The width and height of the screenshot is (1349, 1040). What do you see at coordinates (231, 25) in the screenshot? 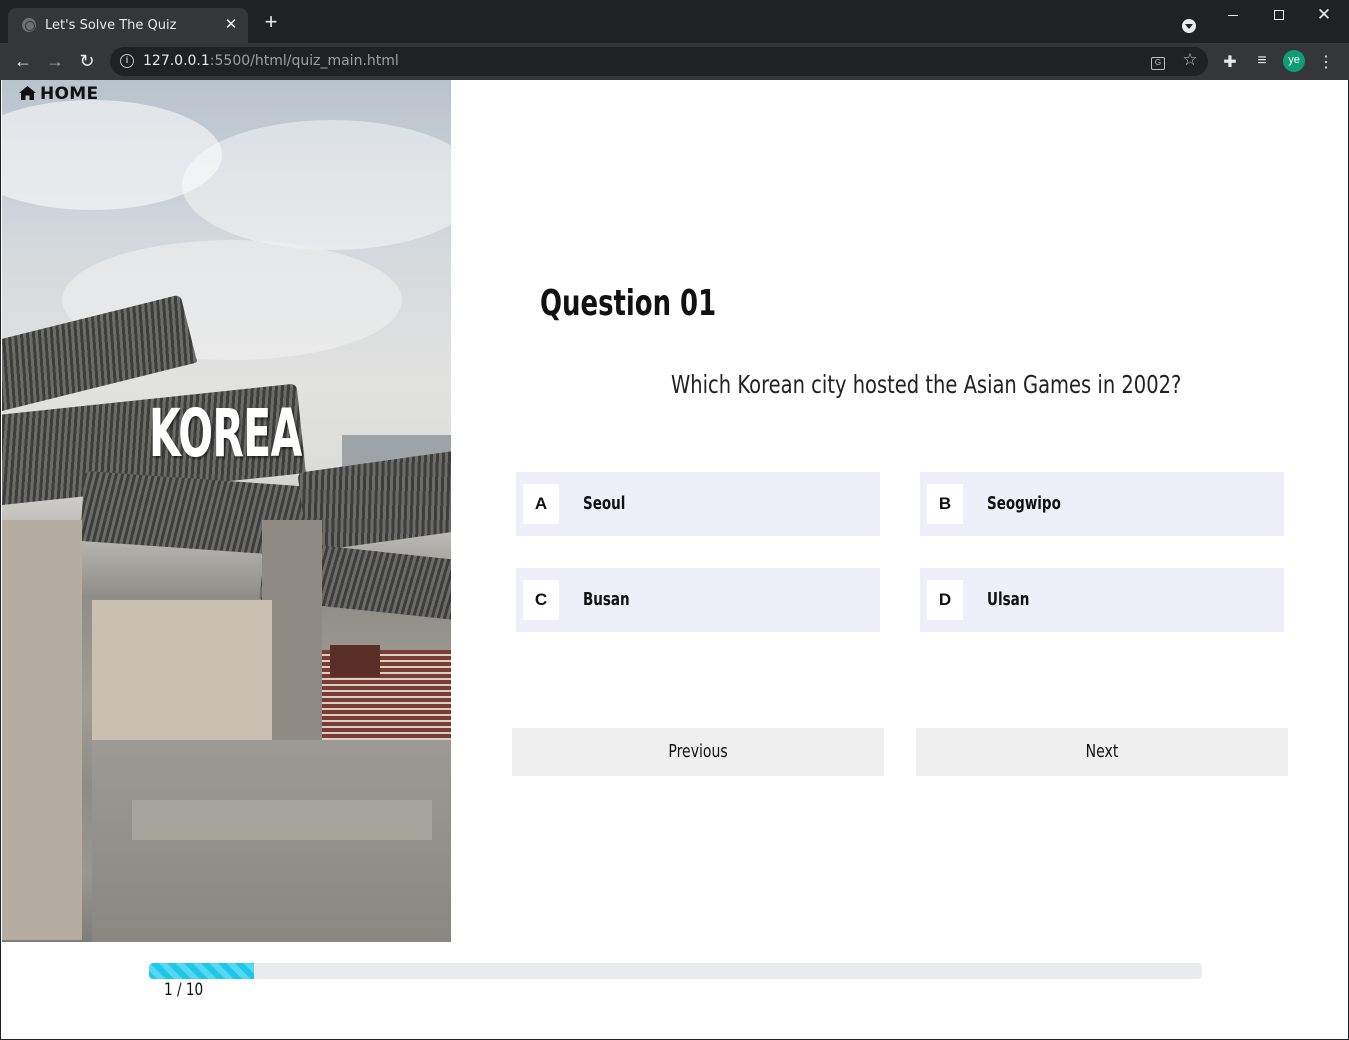
I see `close-tab-icon: ✕` at bounding box center [231, 25].